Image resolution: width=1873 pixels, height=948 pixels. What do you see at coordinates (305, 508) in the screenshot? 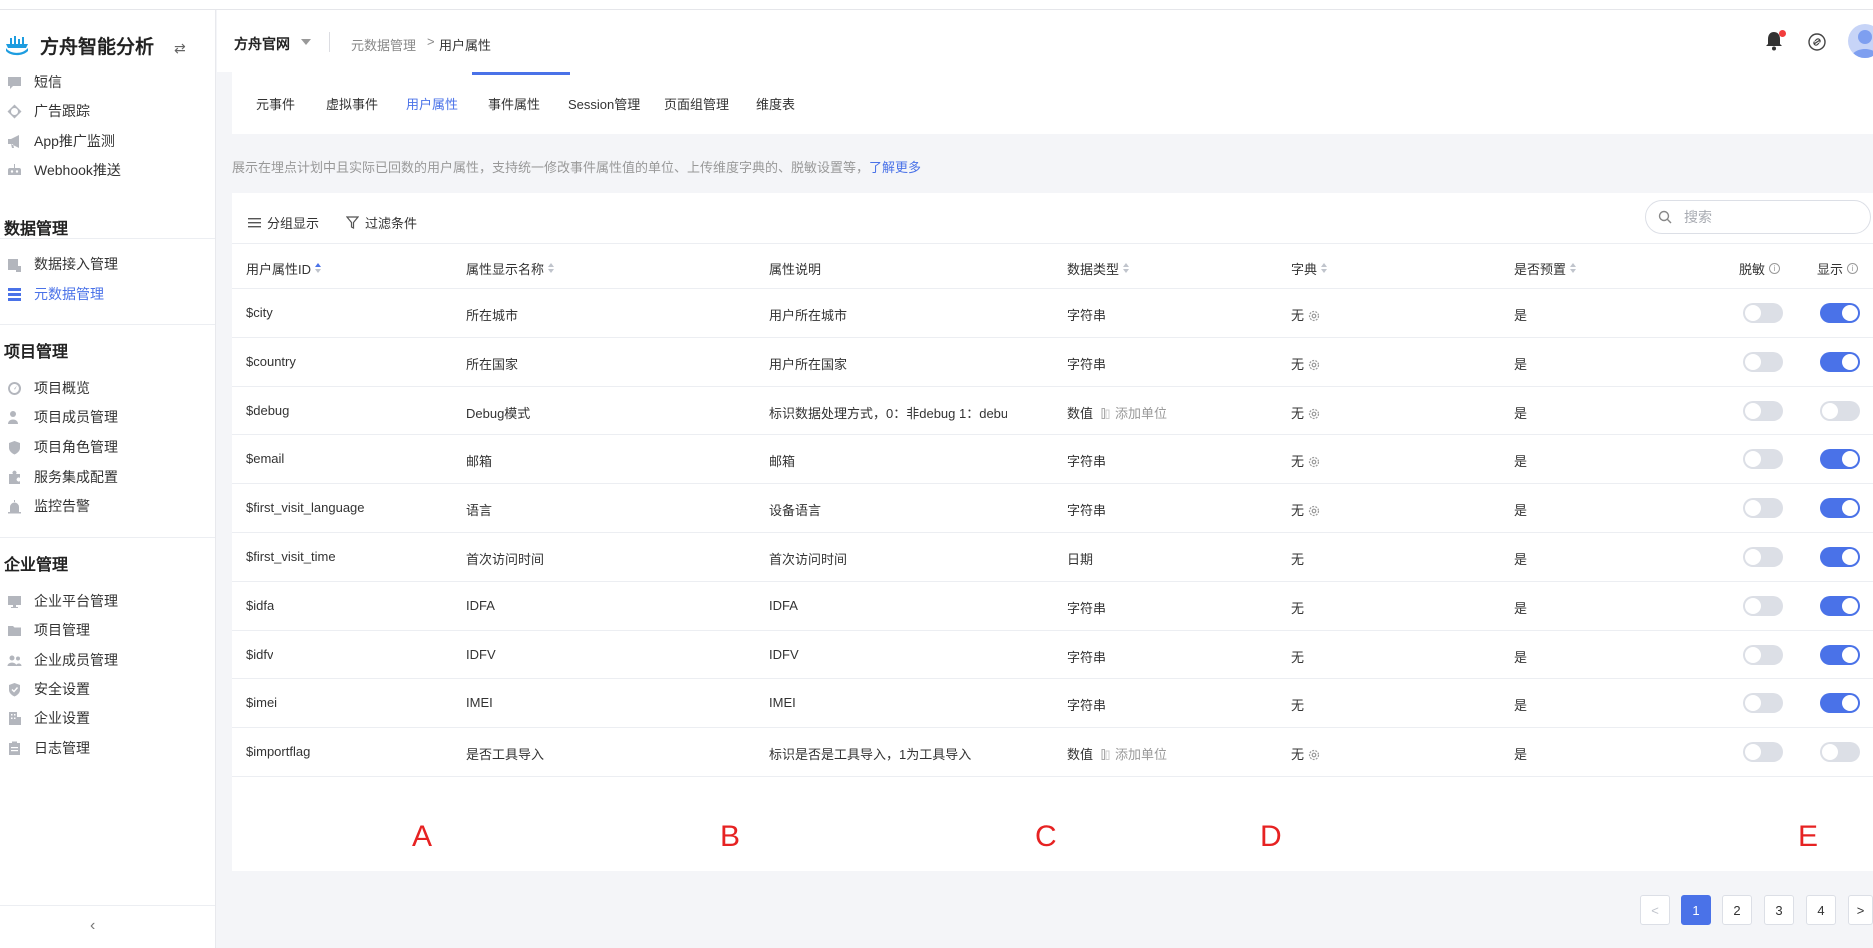
I see `property-id-cell: $first_visit_language` at bounding box center [305, 508].